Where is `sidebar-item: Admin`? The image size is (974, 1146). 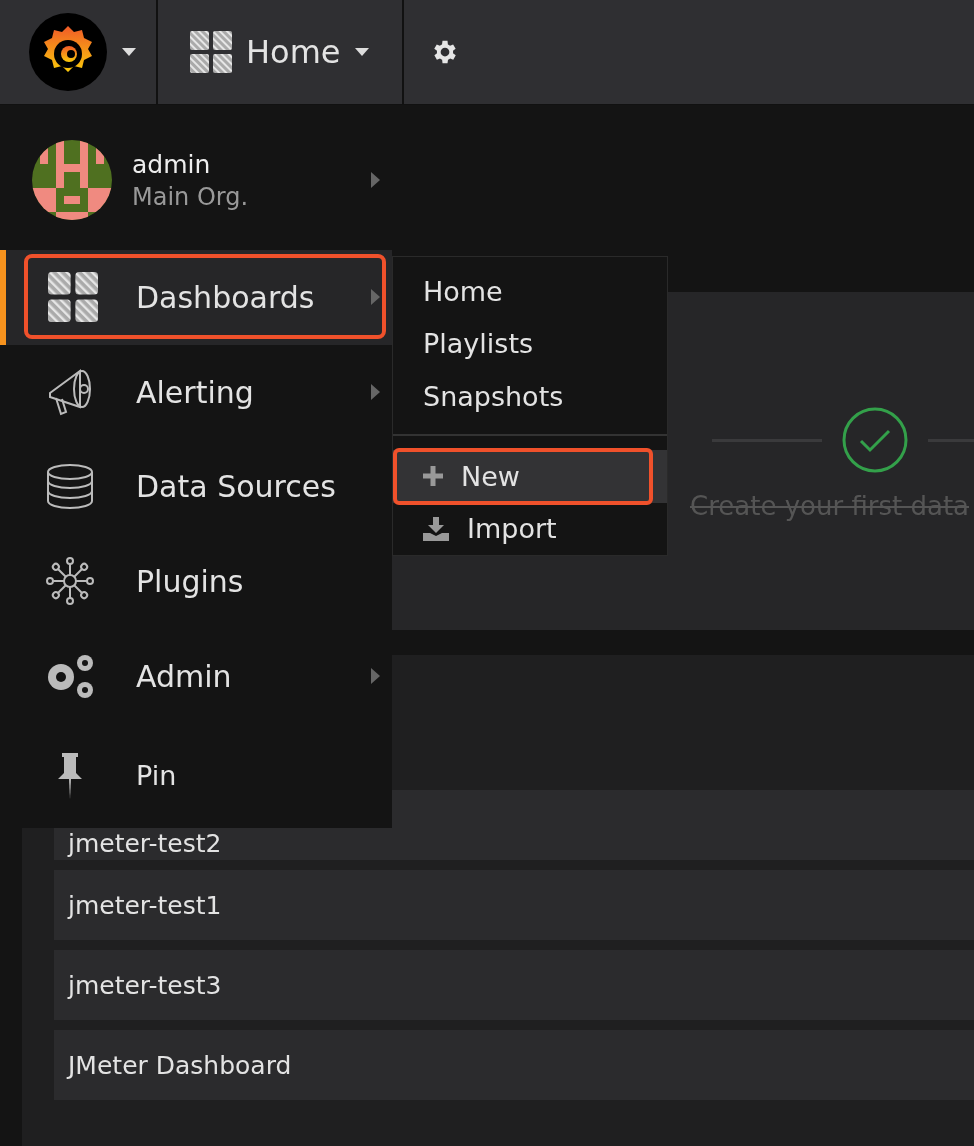
sidebar-item: Admin is located at coordinates (196, 676).